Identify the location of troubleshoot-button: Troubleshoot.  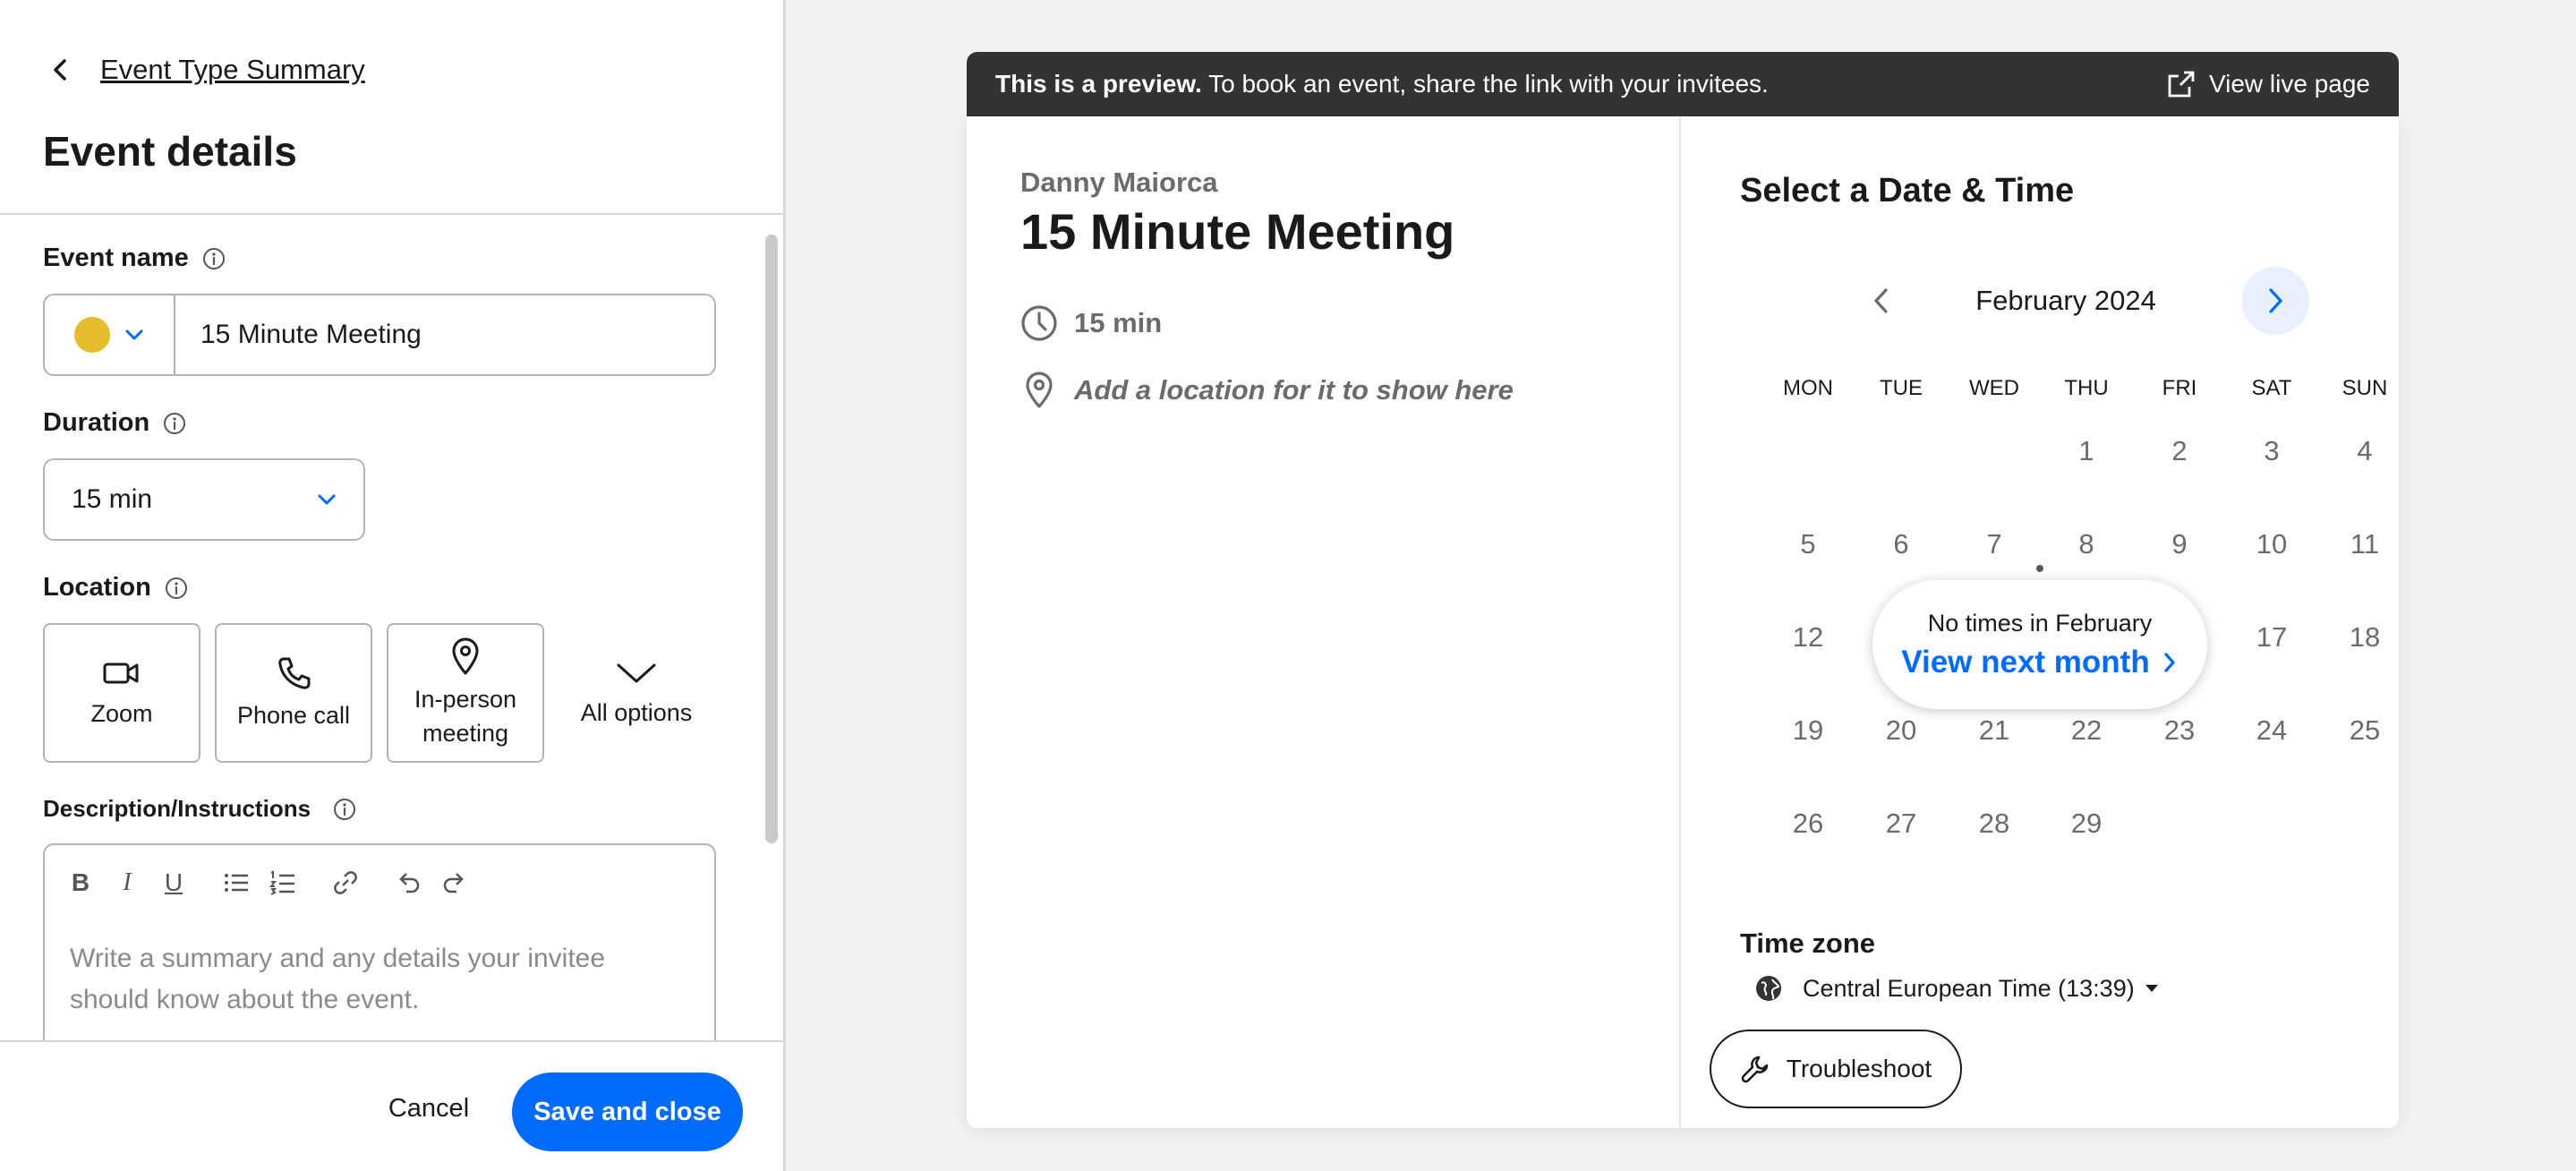
(1836, 1069).